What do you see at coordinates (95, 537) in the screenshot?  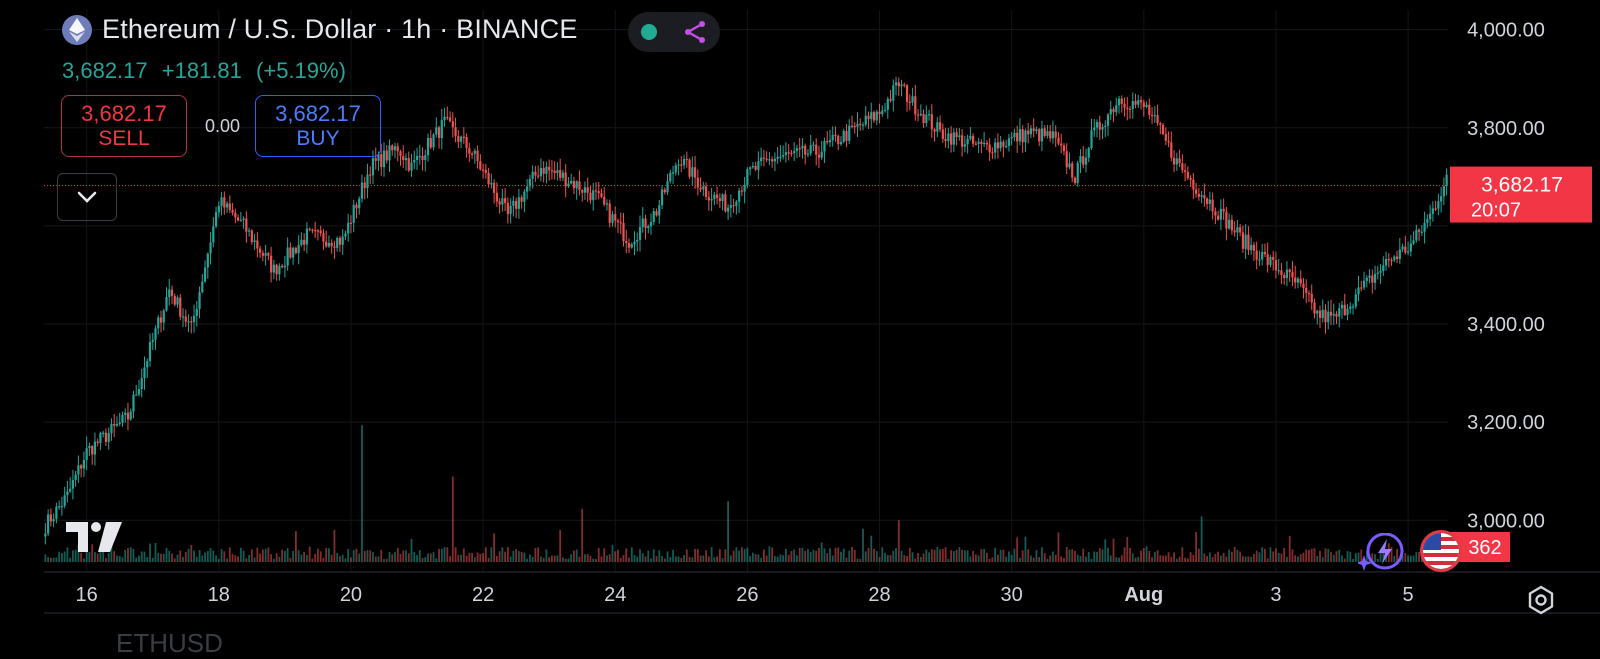 I see `tradingview-logo` at bounding box center [95, 537].